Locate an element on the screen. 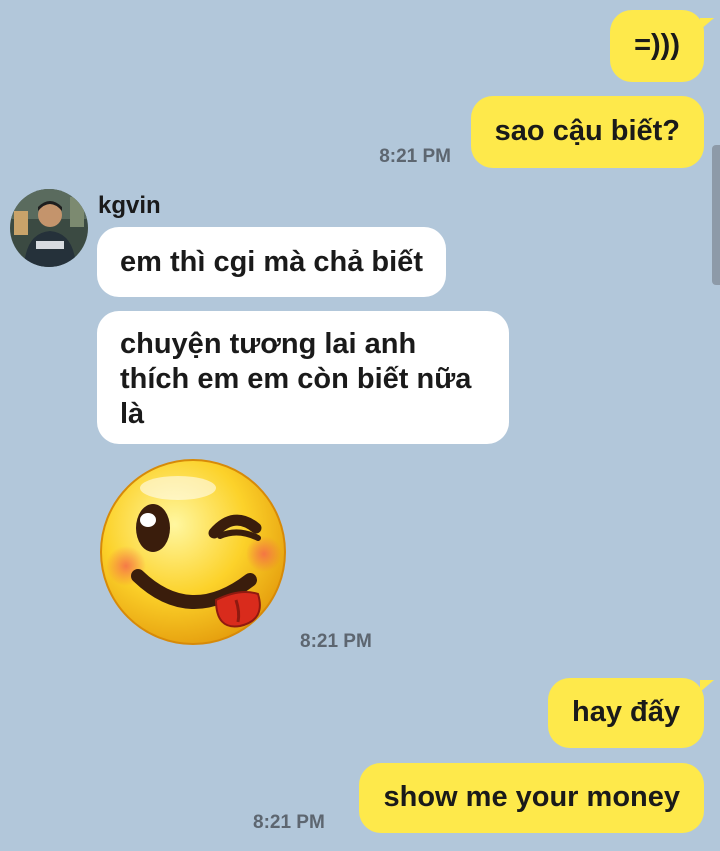  message-text: sao cậu biết? is located at coordinates (587, 131).